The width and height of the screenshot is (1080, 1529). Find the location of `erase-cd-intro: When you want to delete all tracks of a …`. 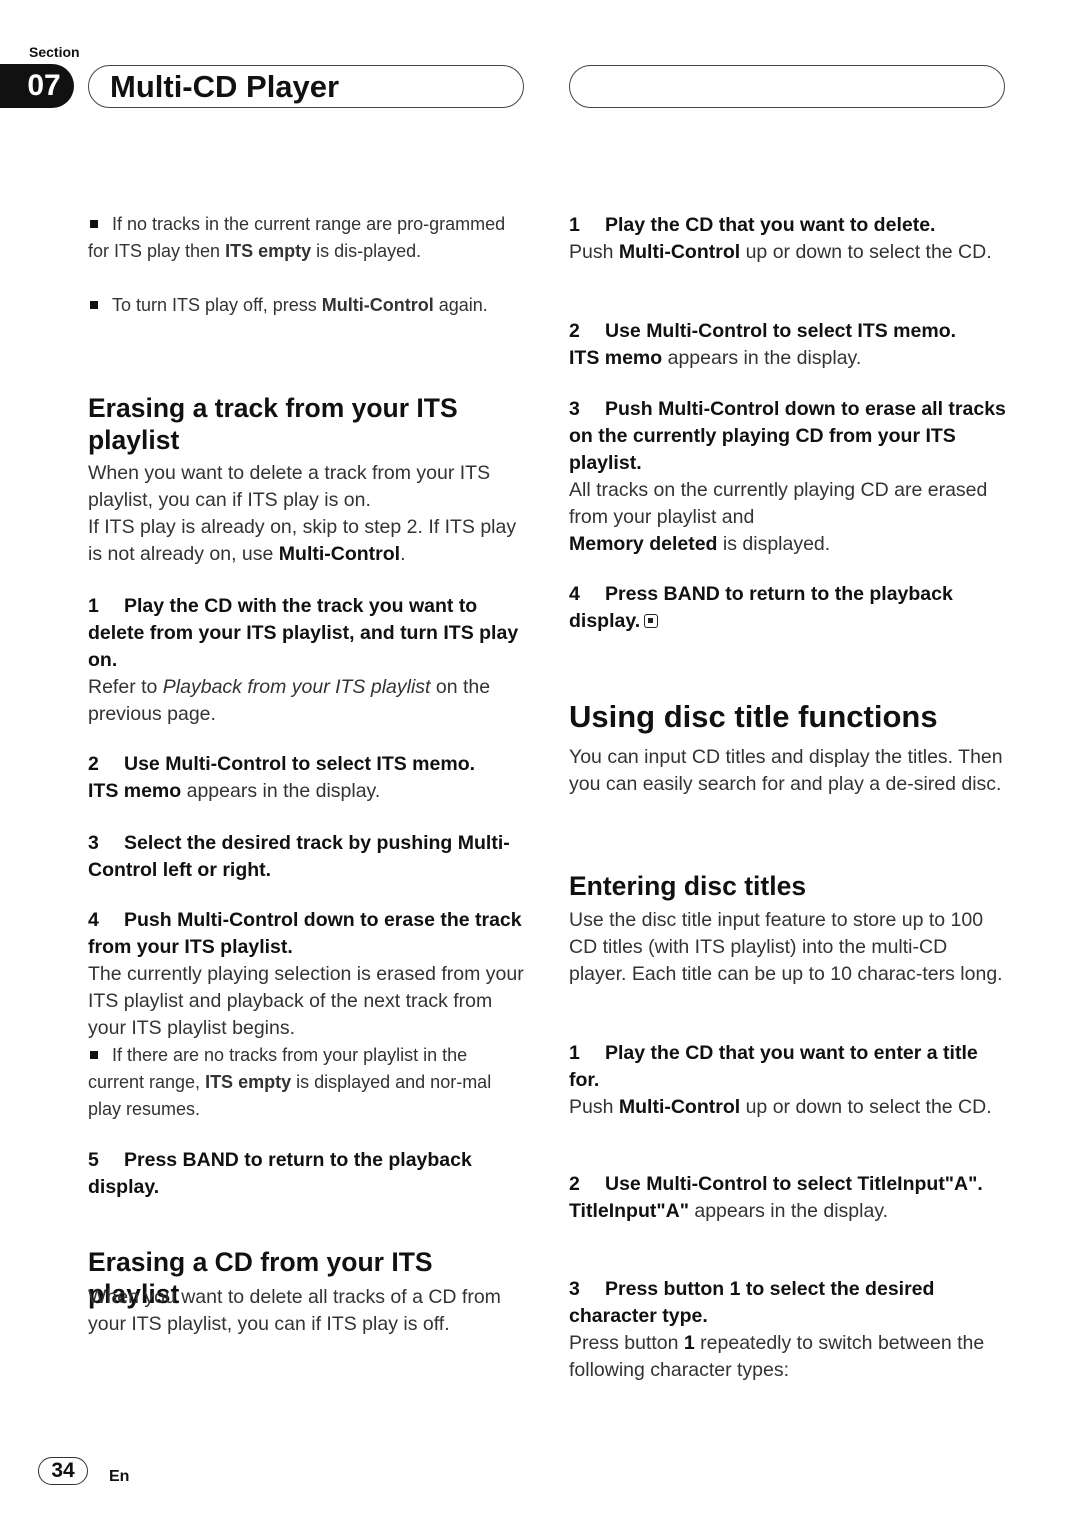

erase-cd-intro: When you want to delete all tracks of a … is located at coordinates (294, 1310).